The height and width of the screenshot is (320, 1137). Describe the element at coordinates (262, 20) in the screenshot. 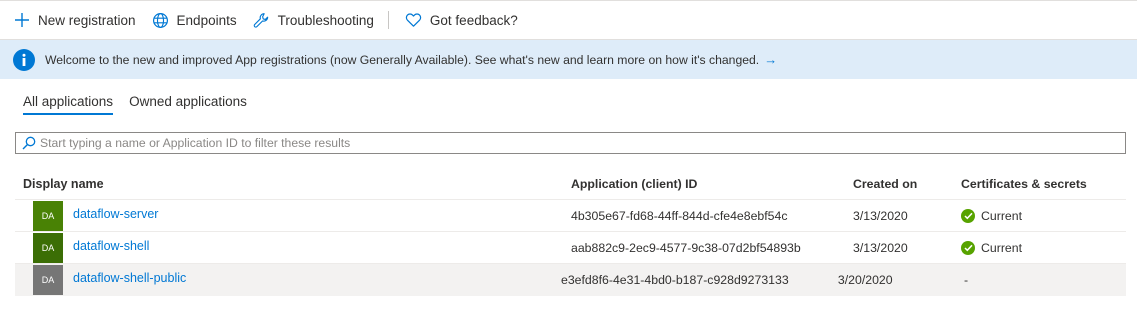

I see `wrench-icon` at that location.